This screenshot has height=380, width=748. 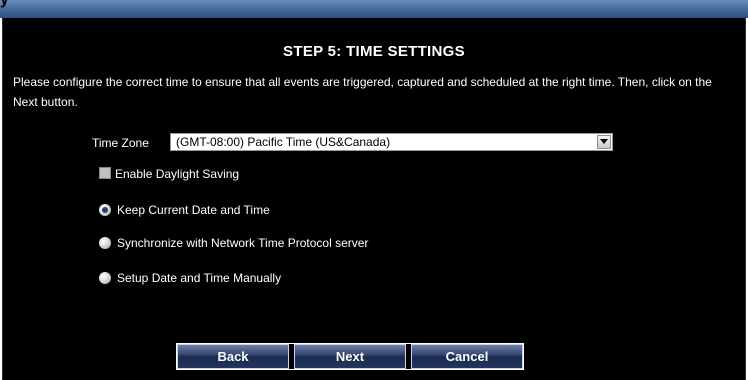 What do you see at coordinates (374, 51) in the screenshot?
I see `page-title: STEP 5: TIME SETTINGS` at bounding box center [374, 51].